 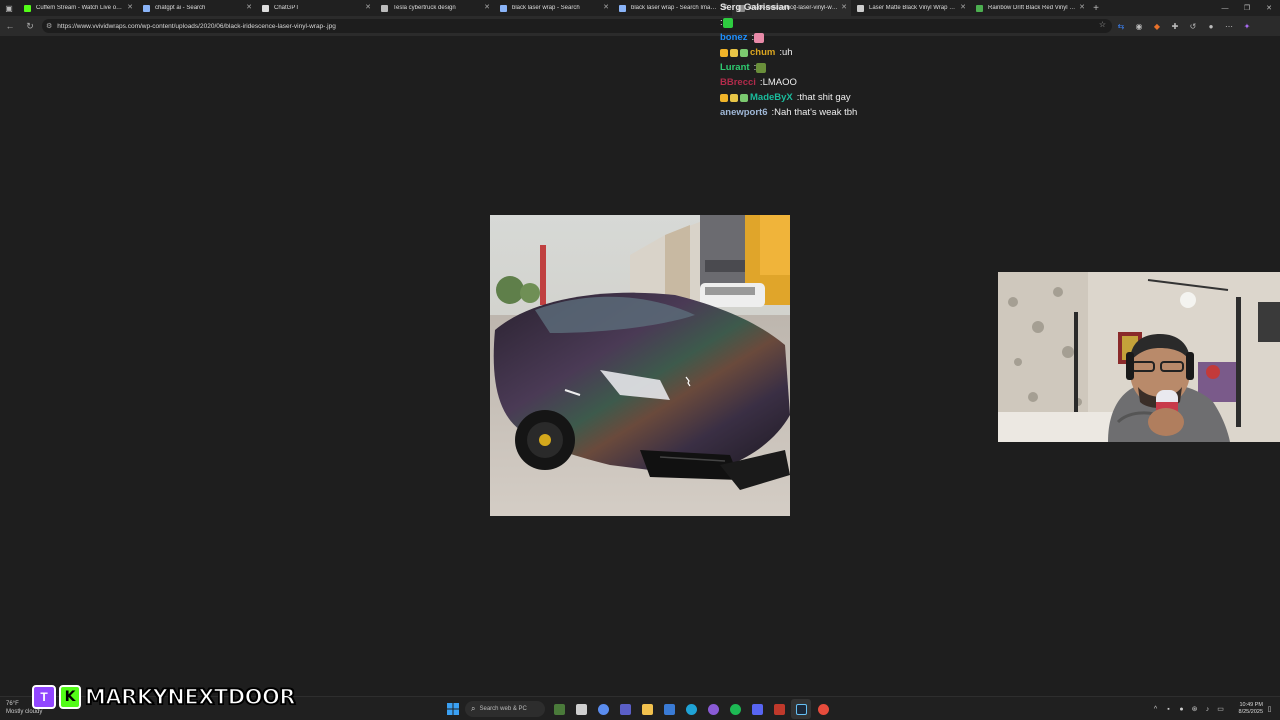 What do you see at coordinates (738, 82) in the screenshot?
I see `chat-username: BBrecci` at bounding box center [738, 82].